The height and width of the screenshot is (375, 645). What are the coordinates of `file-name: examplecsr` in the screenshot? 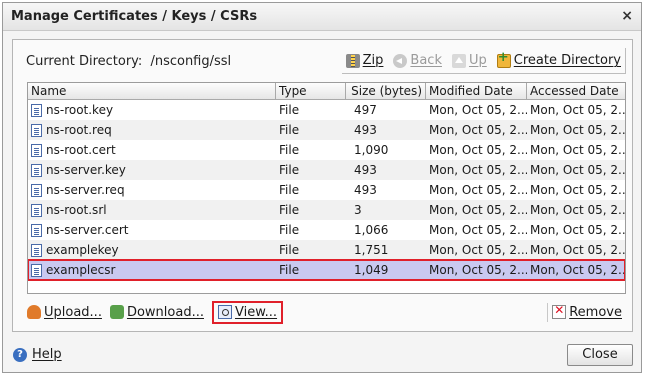 It's located at (81, 270).